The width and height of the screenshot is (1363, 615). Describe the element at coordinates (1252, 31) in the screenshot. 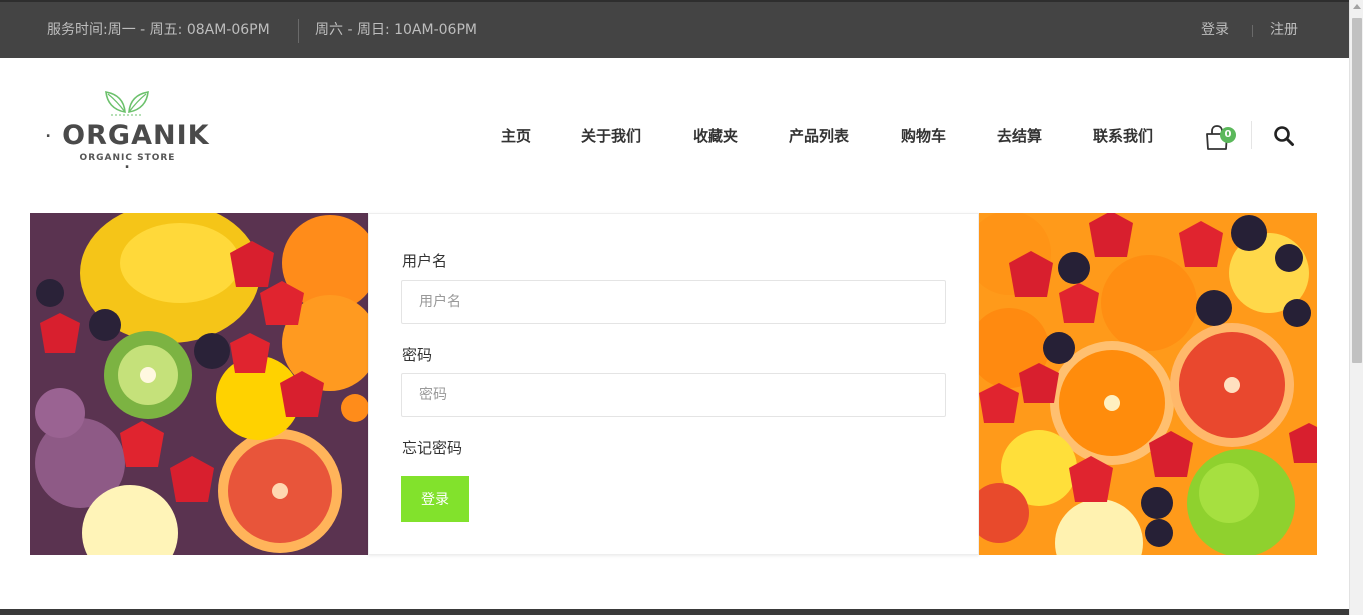

I see `auth-divider` at that location.